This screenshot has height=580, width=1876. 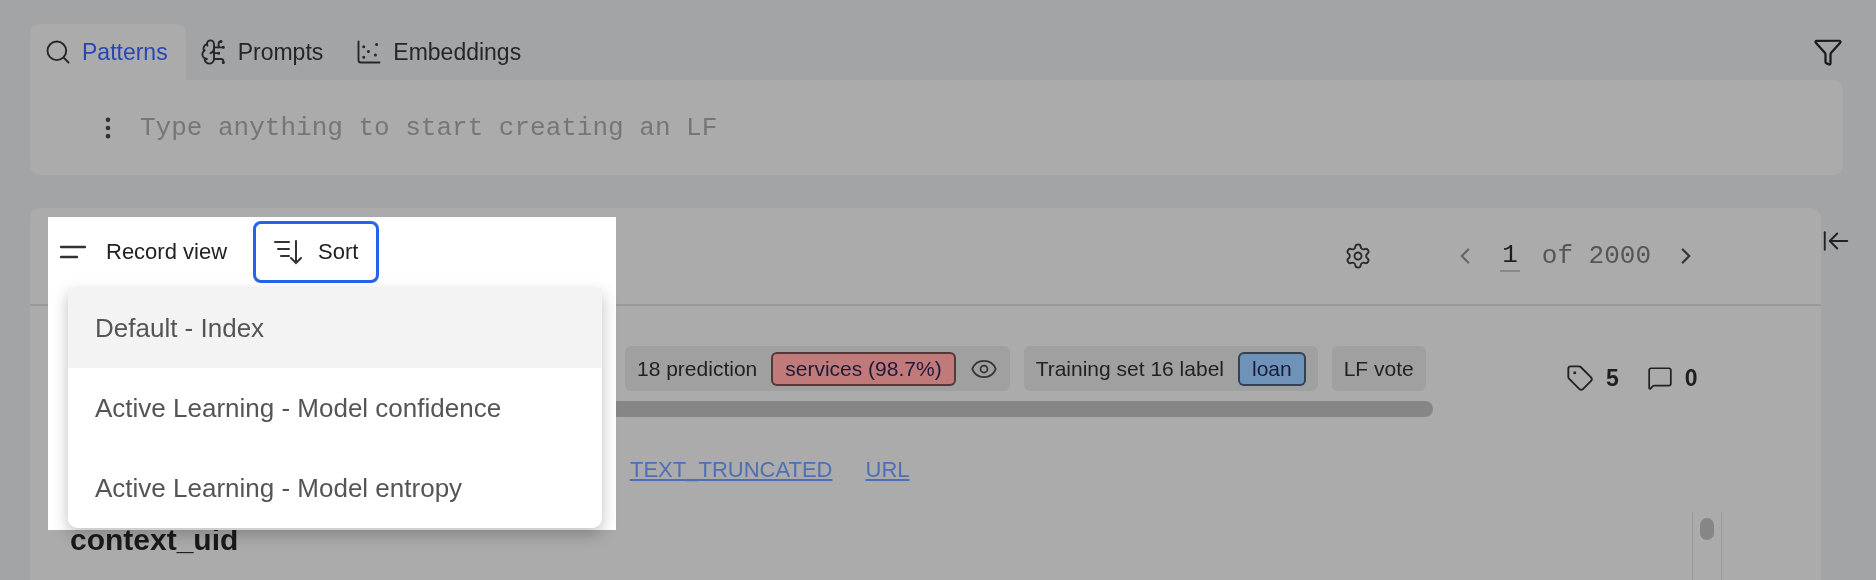 I want to click on tab: Embeddings, so click(x=440, y=52).